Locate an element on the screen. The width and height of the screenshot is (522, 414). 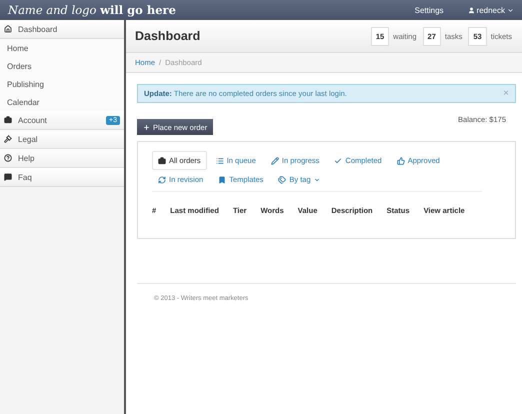
settings-link: Settings is located at coordinates (429, 10).